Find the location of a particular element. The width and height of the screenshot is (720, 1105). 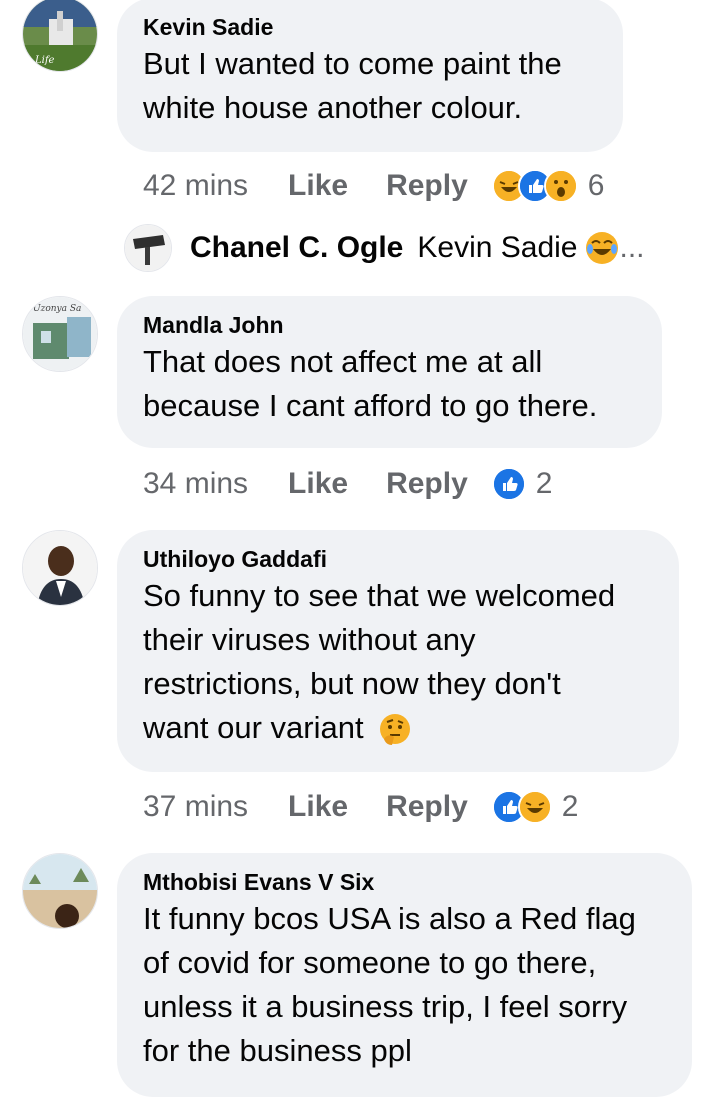

comment-meta: 42 mins Like Reply 6 is located at coordinates (373, 186).